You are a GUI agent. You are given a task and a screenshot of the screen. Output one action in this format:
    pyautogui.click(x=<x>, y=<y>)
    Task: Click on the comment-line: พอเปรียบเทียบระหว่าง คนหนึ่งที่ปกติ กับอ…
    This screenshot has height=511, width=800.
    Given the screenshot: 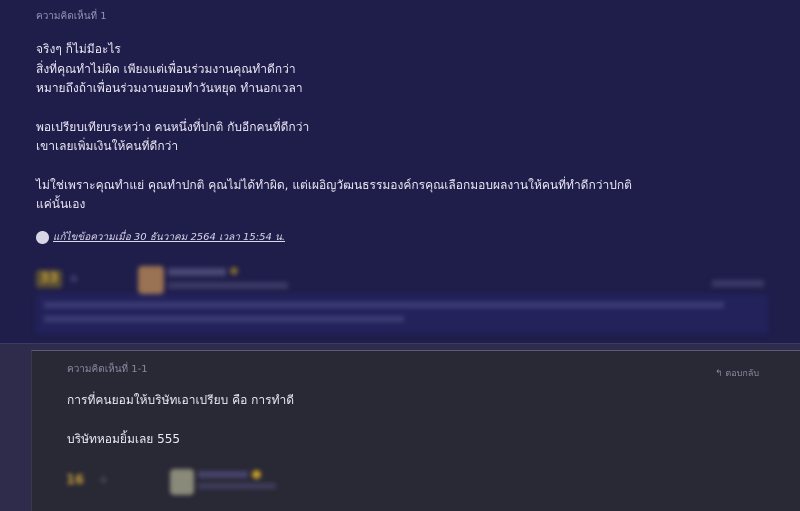 What is the action you would take?
    pyautogui.click(x=173, y=126)
    